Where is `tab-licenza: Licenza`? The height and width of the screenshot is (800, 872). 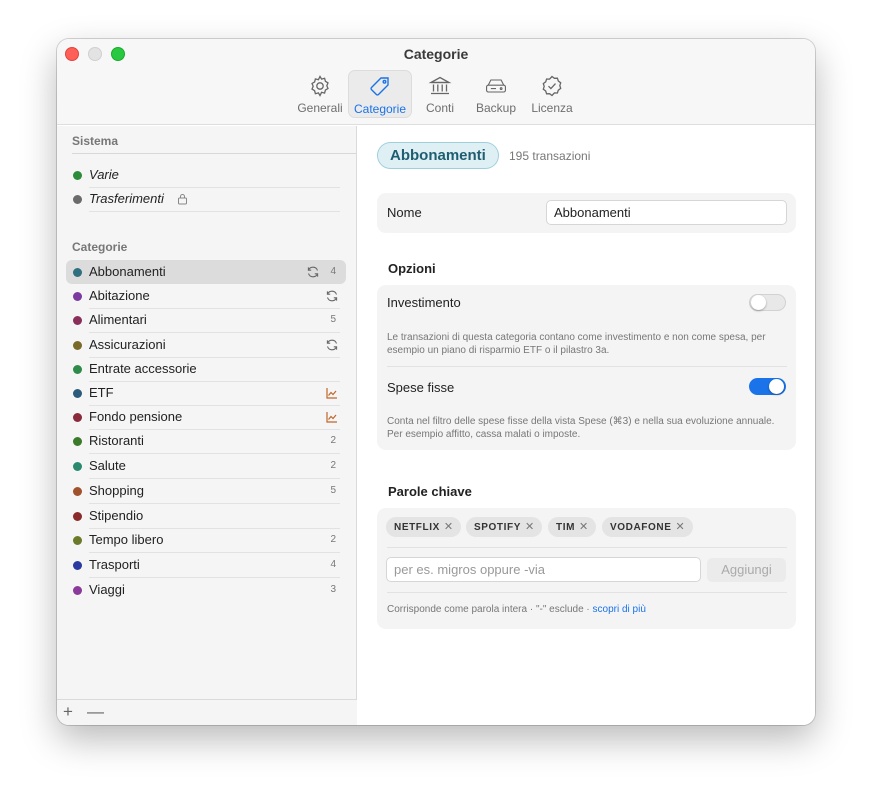
tab-licenza: Licenza is located at coordinates (552, 94).